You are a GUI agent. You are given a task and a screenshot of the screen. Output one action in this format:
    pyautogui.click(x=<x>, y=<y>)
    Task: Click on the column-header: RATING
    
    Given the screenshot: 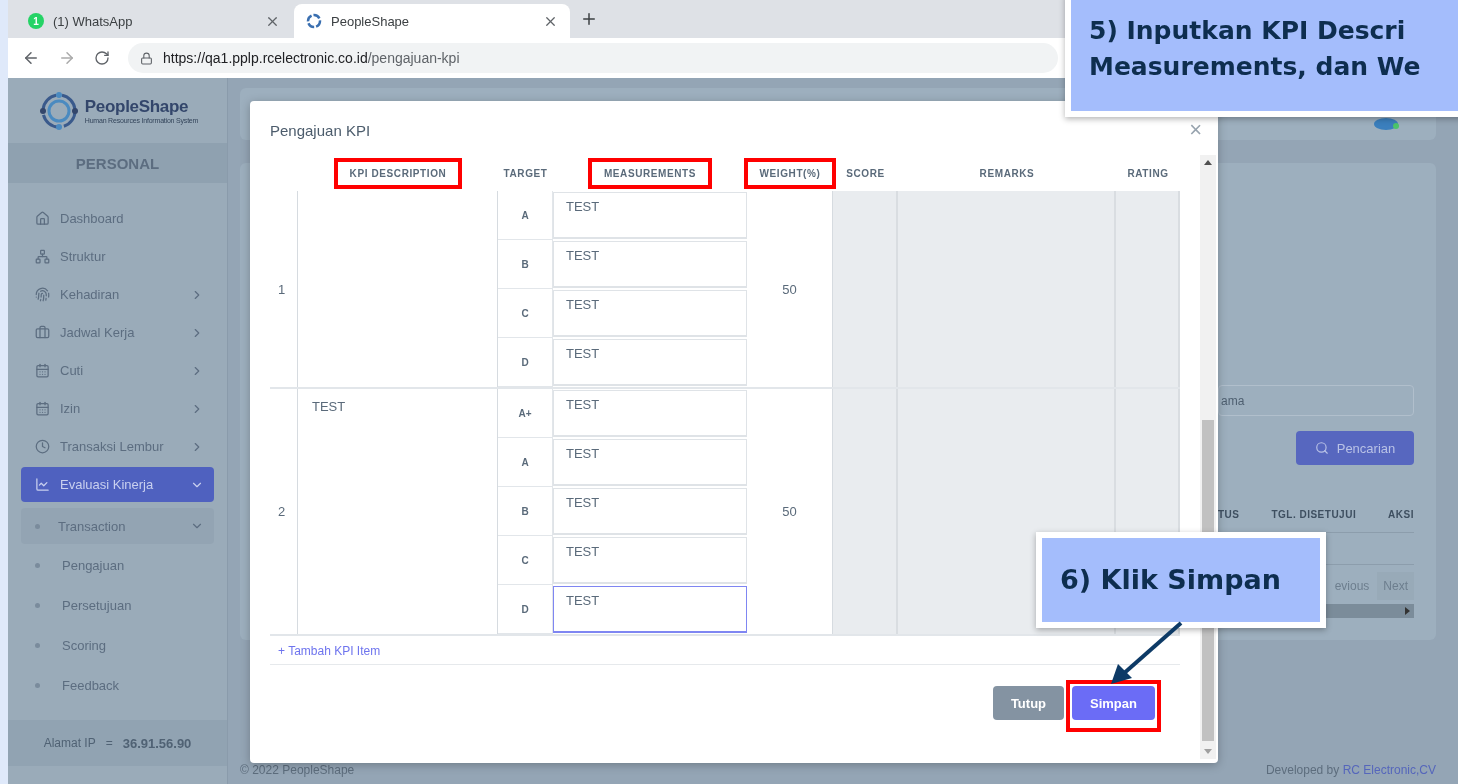 What is the action you would take?
    pyautogui.click(x=1148, y=173)
    